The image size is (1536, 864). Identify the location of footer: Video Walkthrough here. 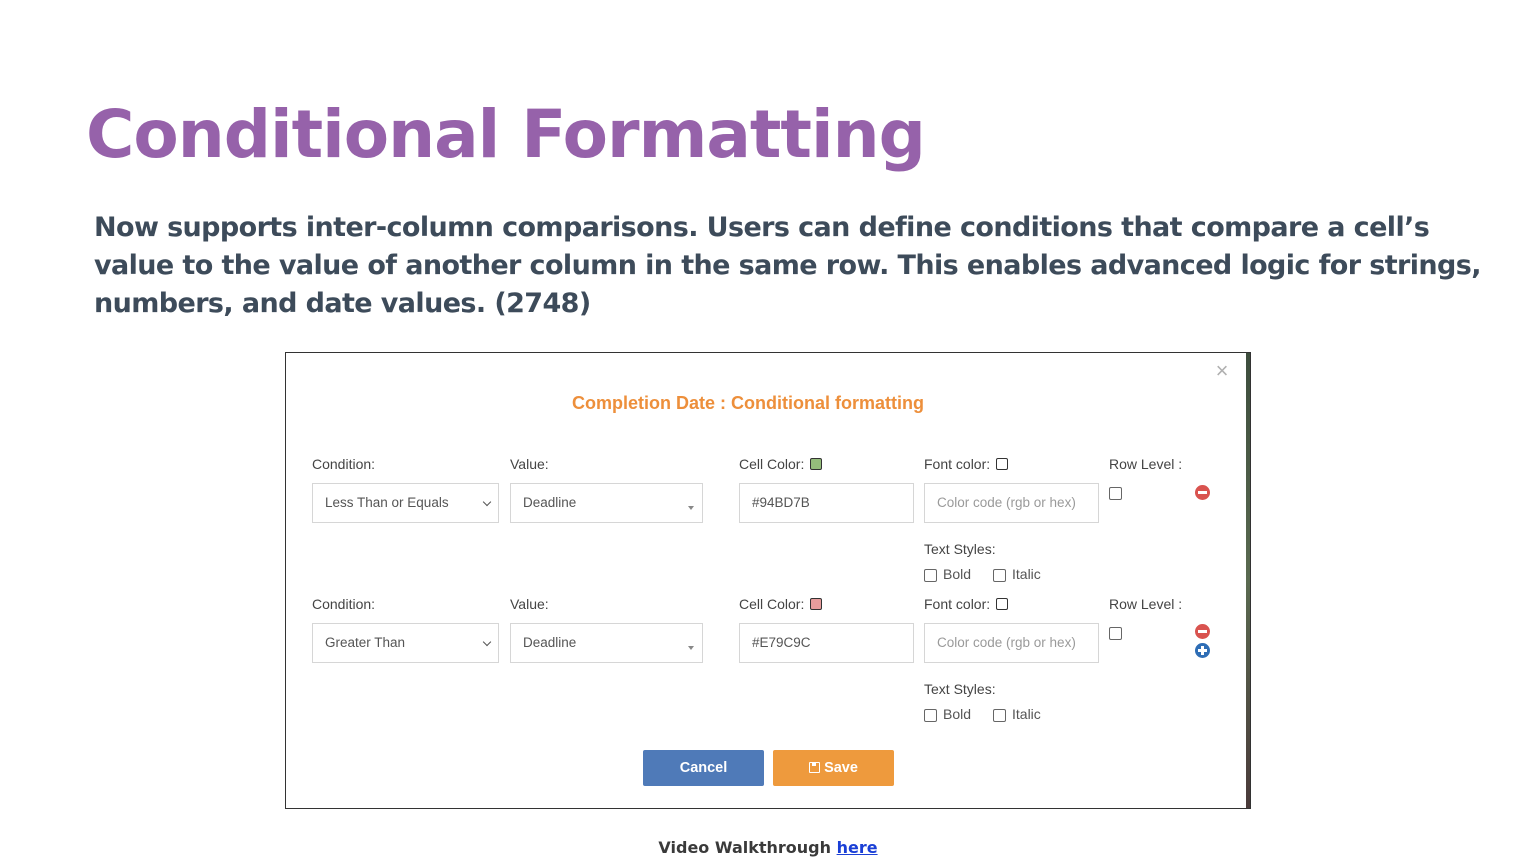
(768, 847).